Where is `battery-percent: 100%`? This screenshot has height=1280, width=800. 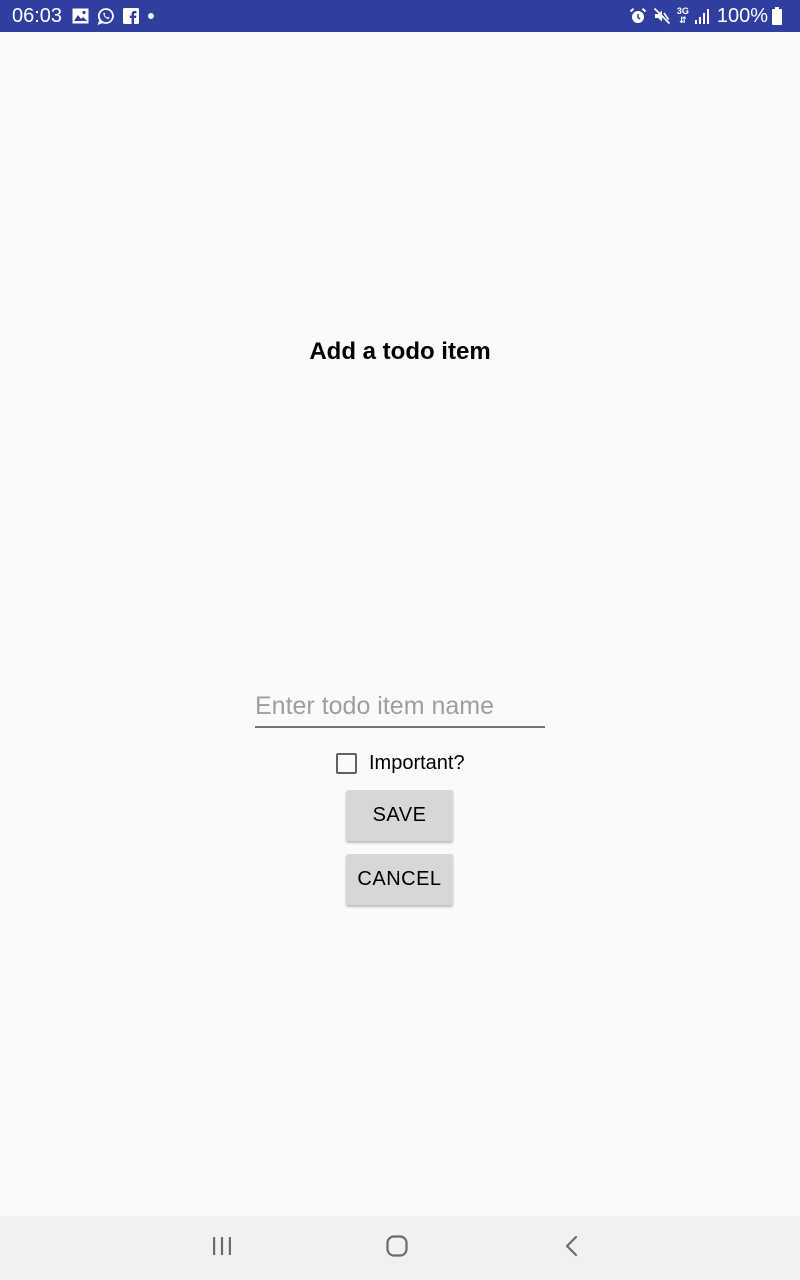 battery-percent: 100% is located at coordinates (742, 15).